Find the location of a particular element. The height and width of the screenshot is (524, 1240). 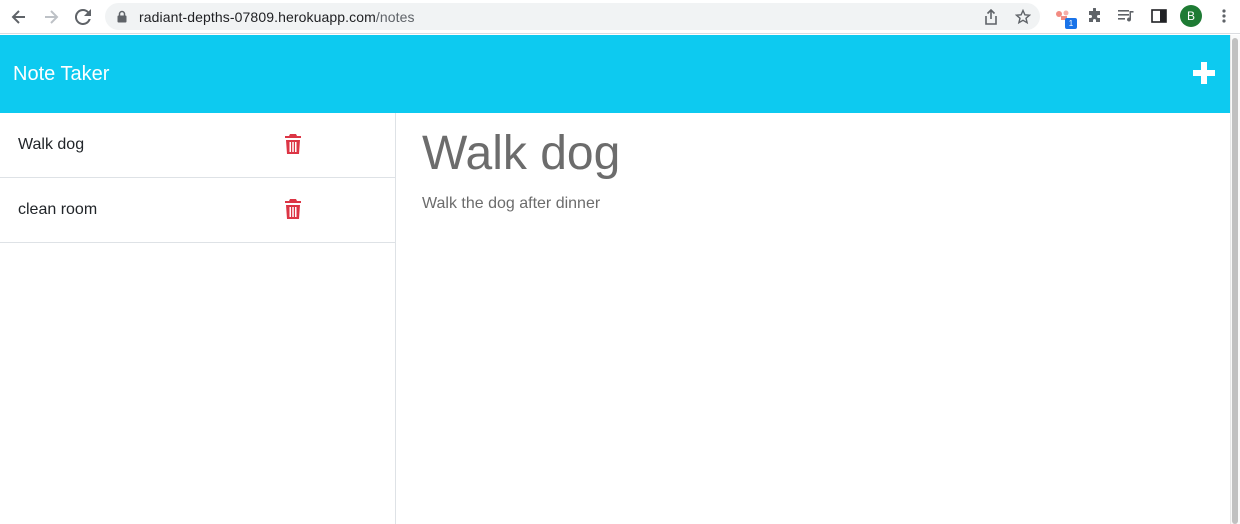

back-arrow-icon is located at coordinates (19, 17).